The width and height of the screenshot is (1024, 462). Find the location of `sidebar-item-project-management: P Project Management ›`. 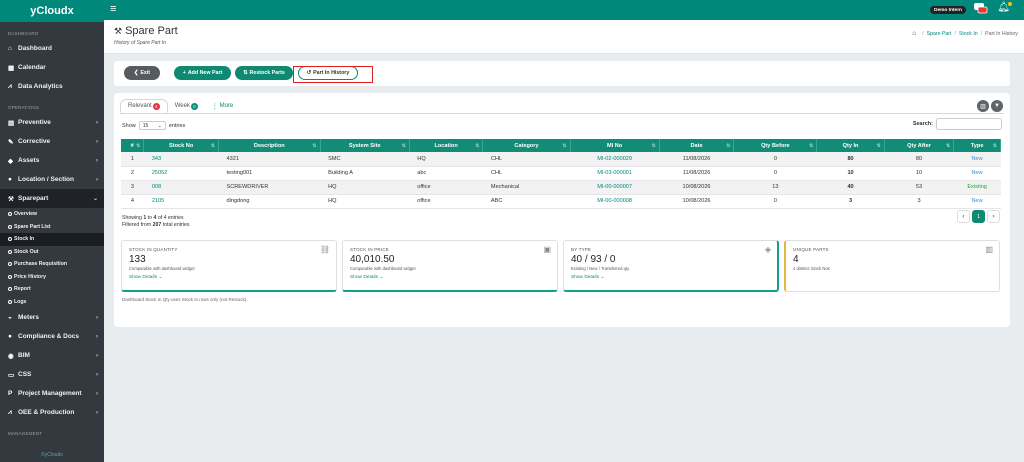

sidebar-item-project-management: P Project Management › is located at coordinates (52, 393).